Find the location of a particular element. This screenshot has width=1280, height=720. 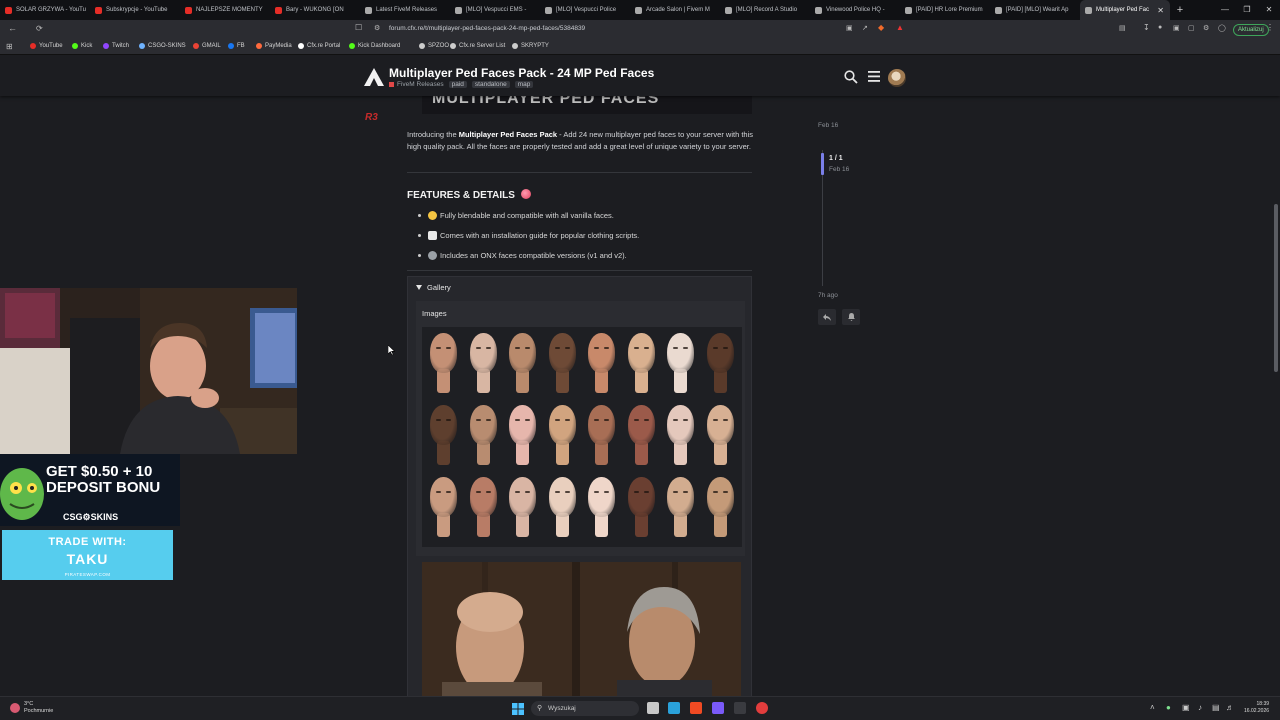

minimize-button: — is located at coordinates (1225, 10).